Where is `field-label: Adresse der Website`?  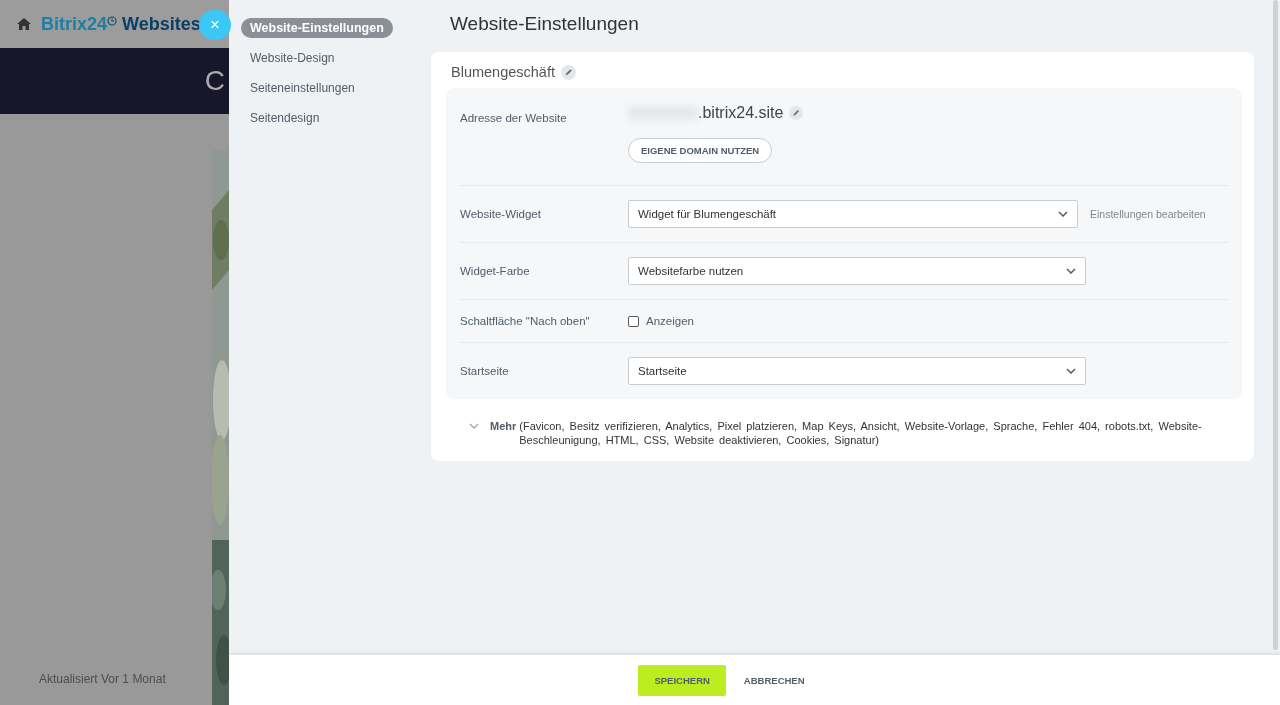
field-label: Adresse der Website is located at coordinates (514, 118).